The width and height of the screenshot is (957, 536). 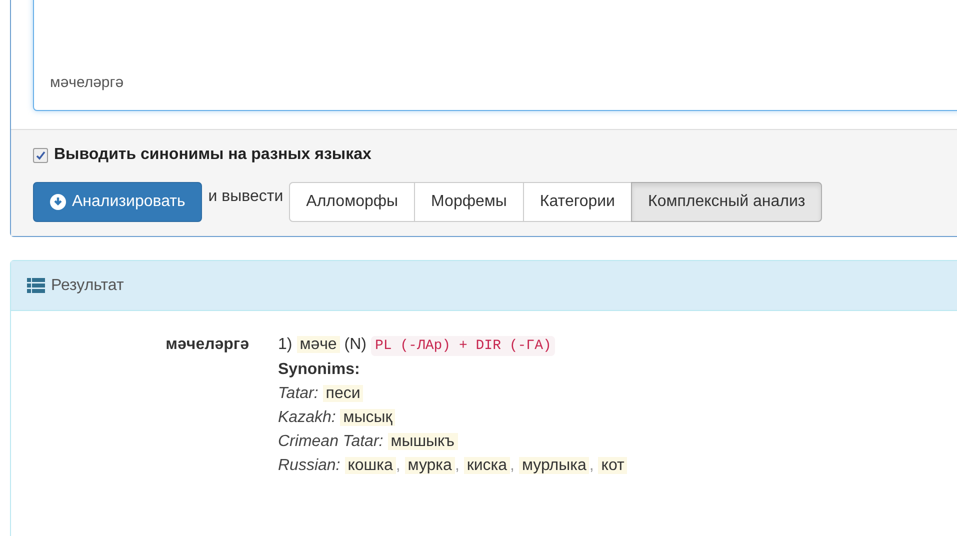 I want to click on synonym: мурка, so click(x=429, y=465).